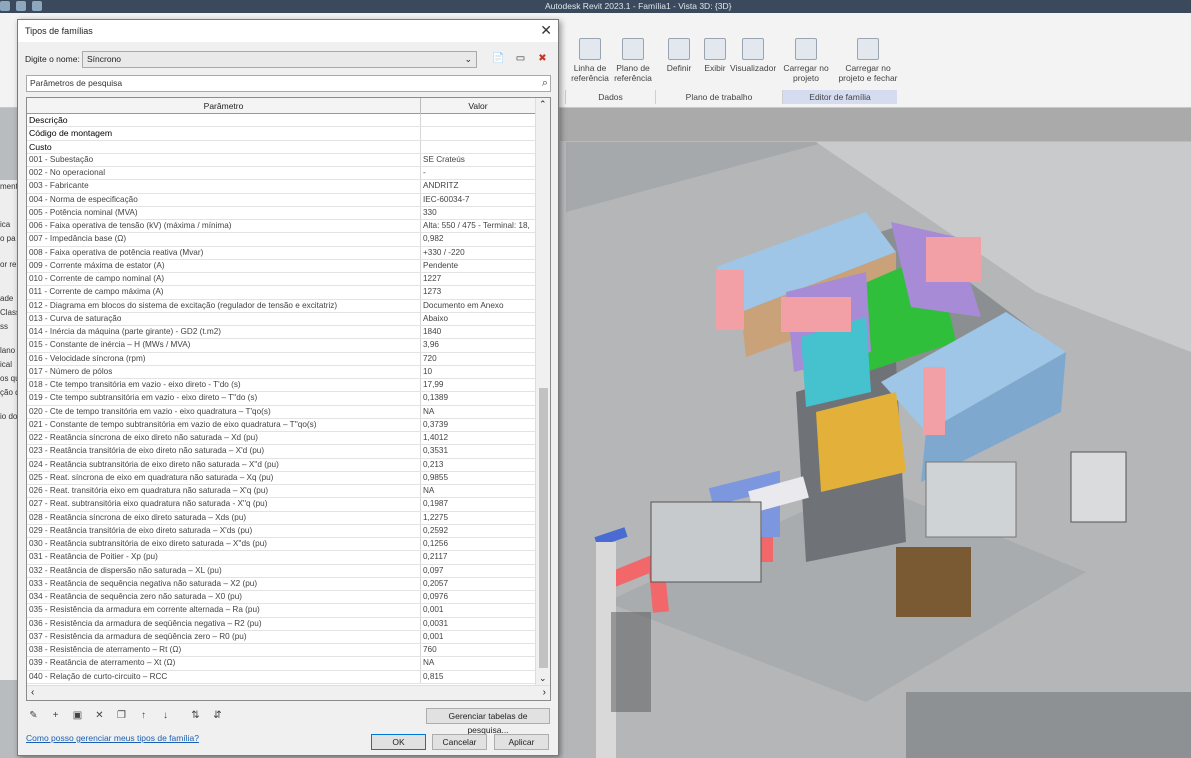 This screenshot has width=1191, height=758. Describe the element at coordinates (288, 692) in the screenshot. I see `horizontal-scrollbar: ‹ ›` at that location.